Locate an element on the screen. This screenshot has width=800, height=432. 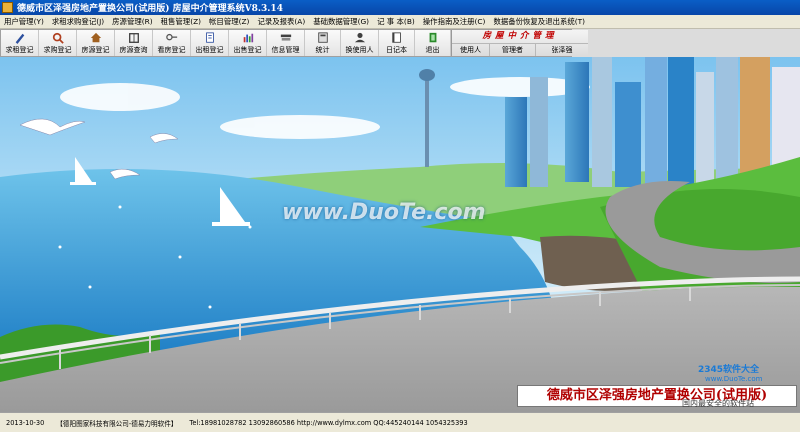
user-panel: 房屋中介管理 使用人 管理者 张泽强 is located at coordinates (519, 43).